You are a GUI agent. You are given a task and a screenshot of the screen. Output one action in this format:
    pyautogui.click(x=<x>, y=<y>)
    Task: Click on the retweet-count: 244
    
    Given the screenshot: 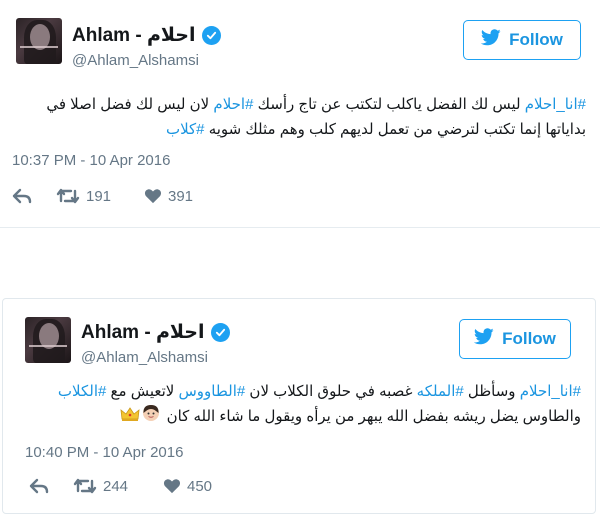 What is the action you would take?
    pyautogui.click(x=116, y=486)
    